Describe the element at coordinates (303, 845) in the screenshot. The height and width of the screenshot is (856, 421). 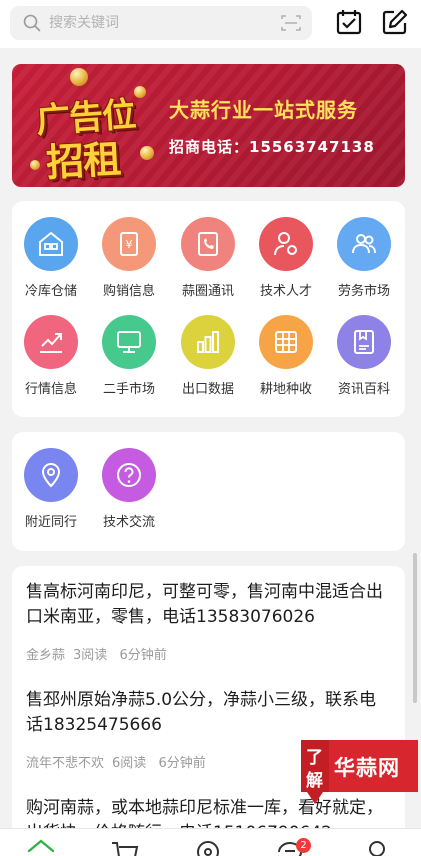
I see `message-badge: 2` at that location.